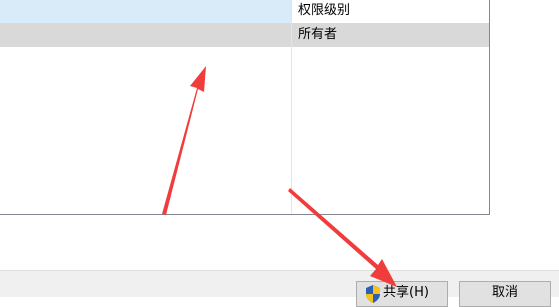  Describe the element at coordinates (406, 292) in the screenshot. I see `share-button-label: 共享(H)` at that location.